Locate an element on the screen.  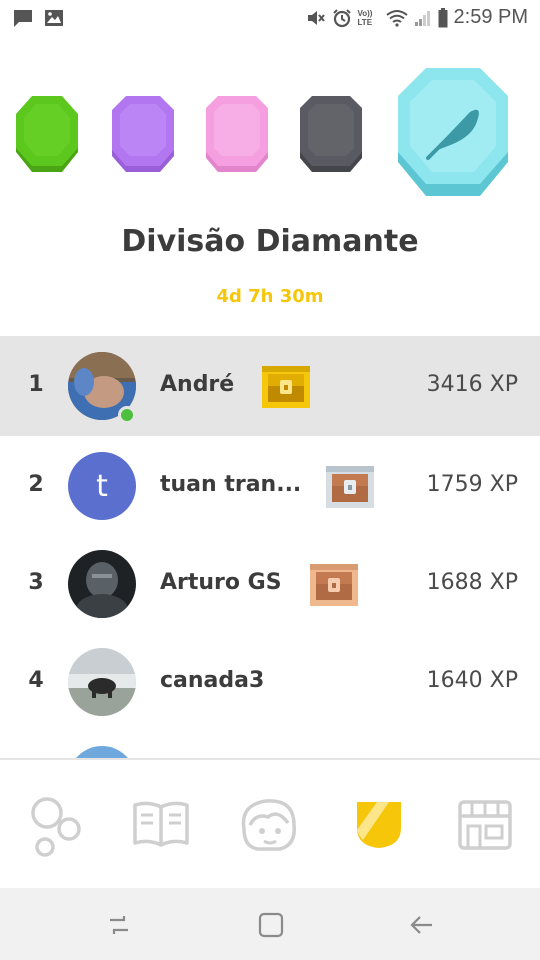
tab-profile is located at coordinates (269, 825).